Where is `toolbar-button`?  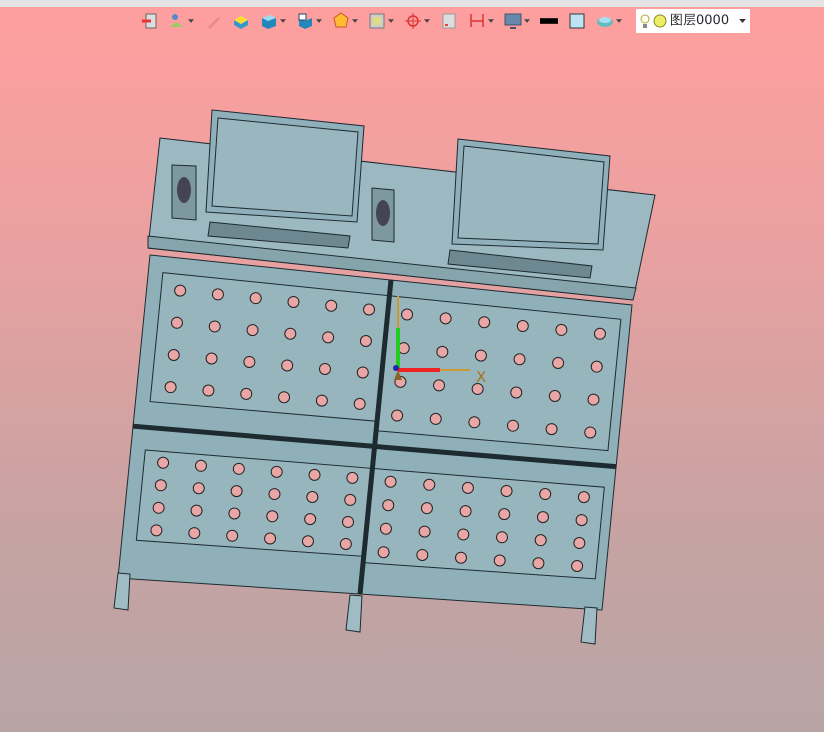 toolbar-button is located at coordinates (549, 21).